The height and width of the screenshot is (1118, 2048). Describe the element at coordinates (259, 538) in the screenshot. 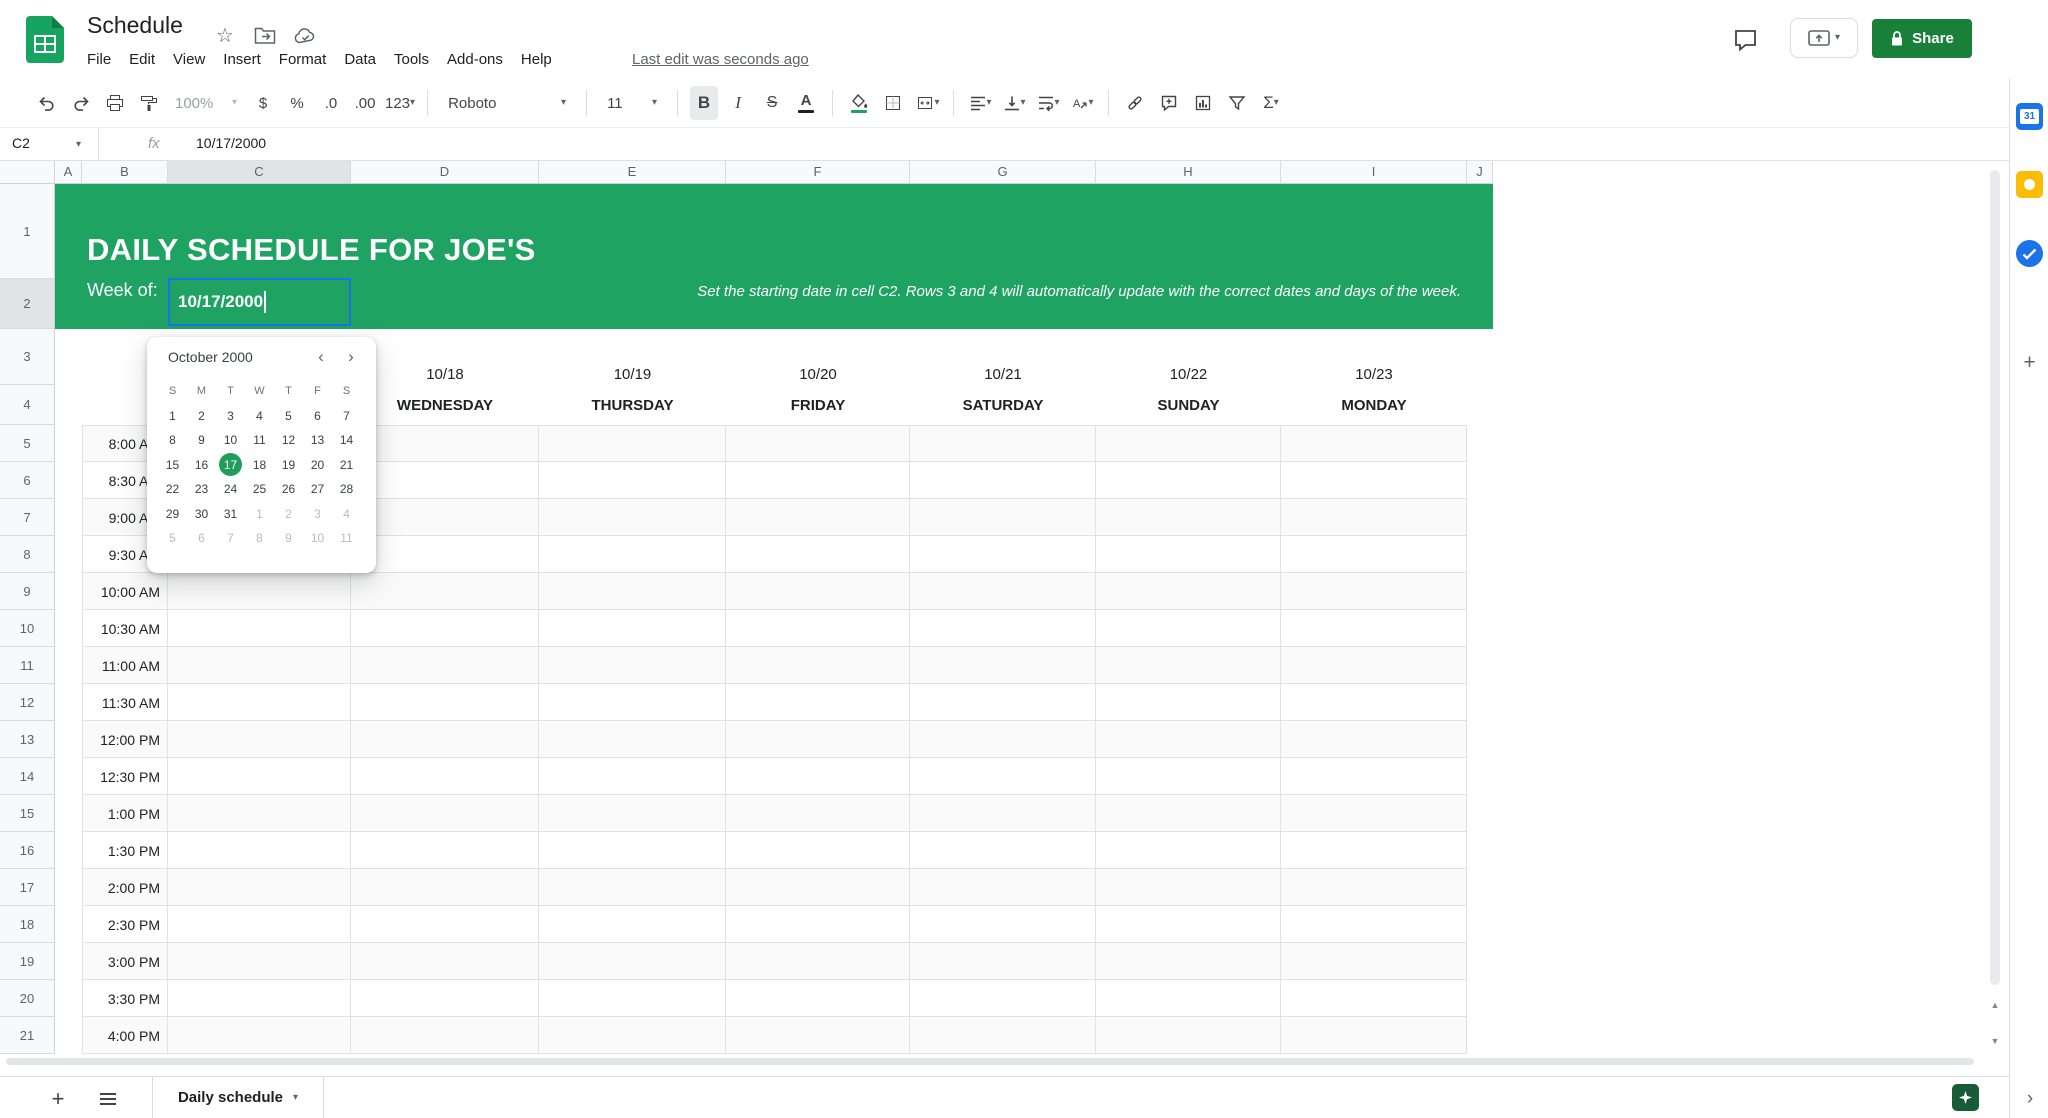

I see `calendar-day: 8` at that location.